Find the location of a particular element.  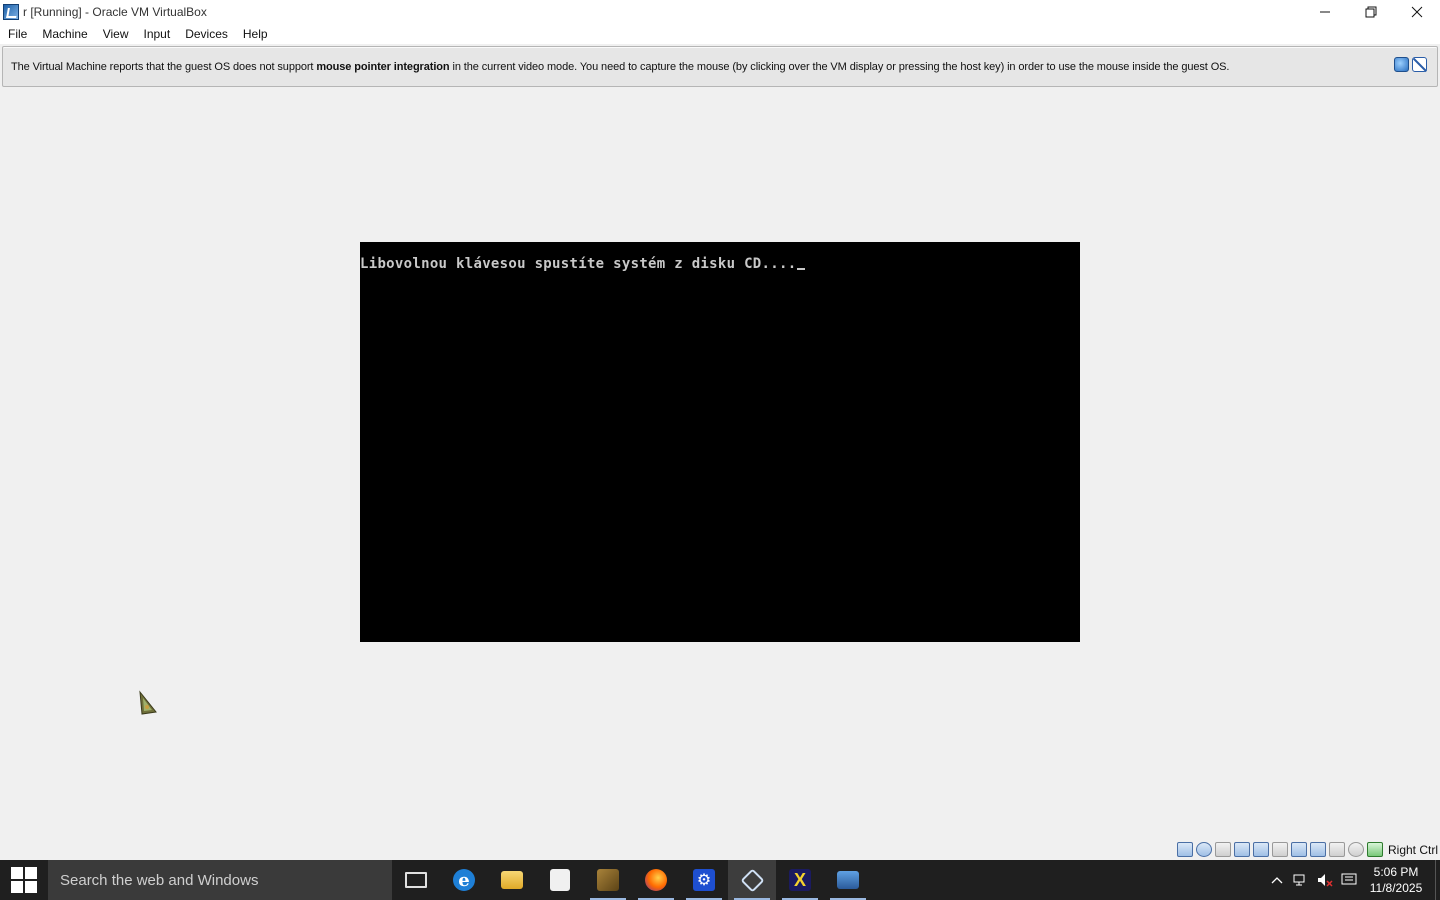

notification-actions is located at coordinates (1410, 64).